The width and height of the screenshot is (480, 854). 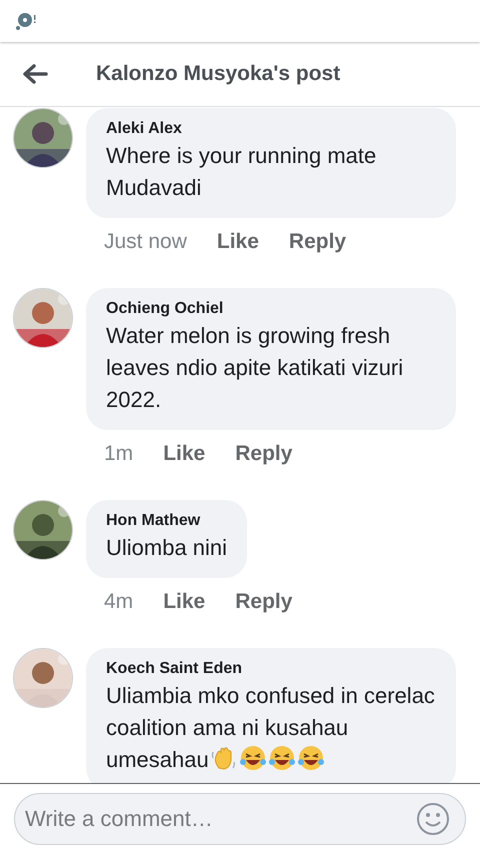 I want to click on comment-time: Just now, so click(x=145, y=242).